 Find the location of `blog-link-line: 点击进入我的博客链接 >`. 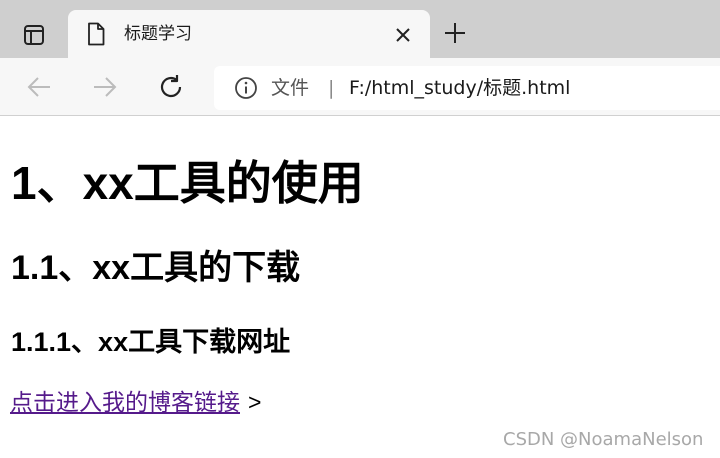

blog-link-line: 点击进入我的博客链接 > is located at coordinates (135, 402).